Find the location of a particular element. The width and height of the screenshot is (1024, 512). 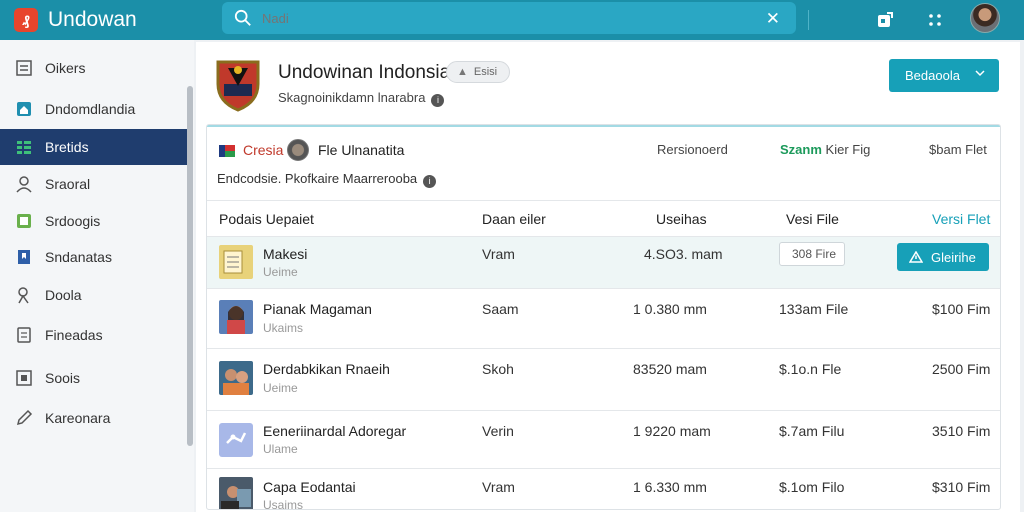

primary-button-label: Bedaoola is located at coordinates (932, 75).